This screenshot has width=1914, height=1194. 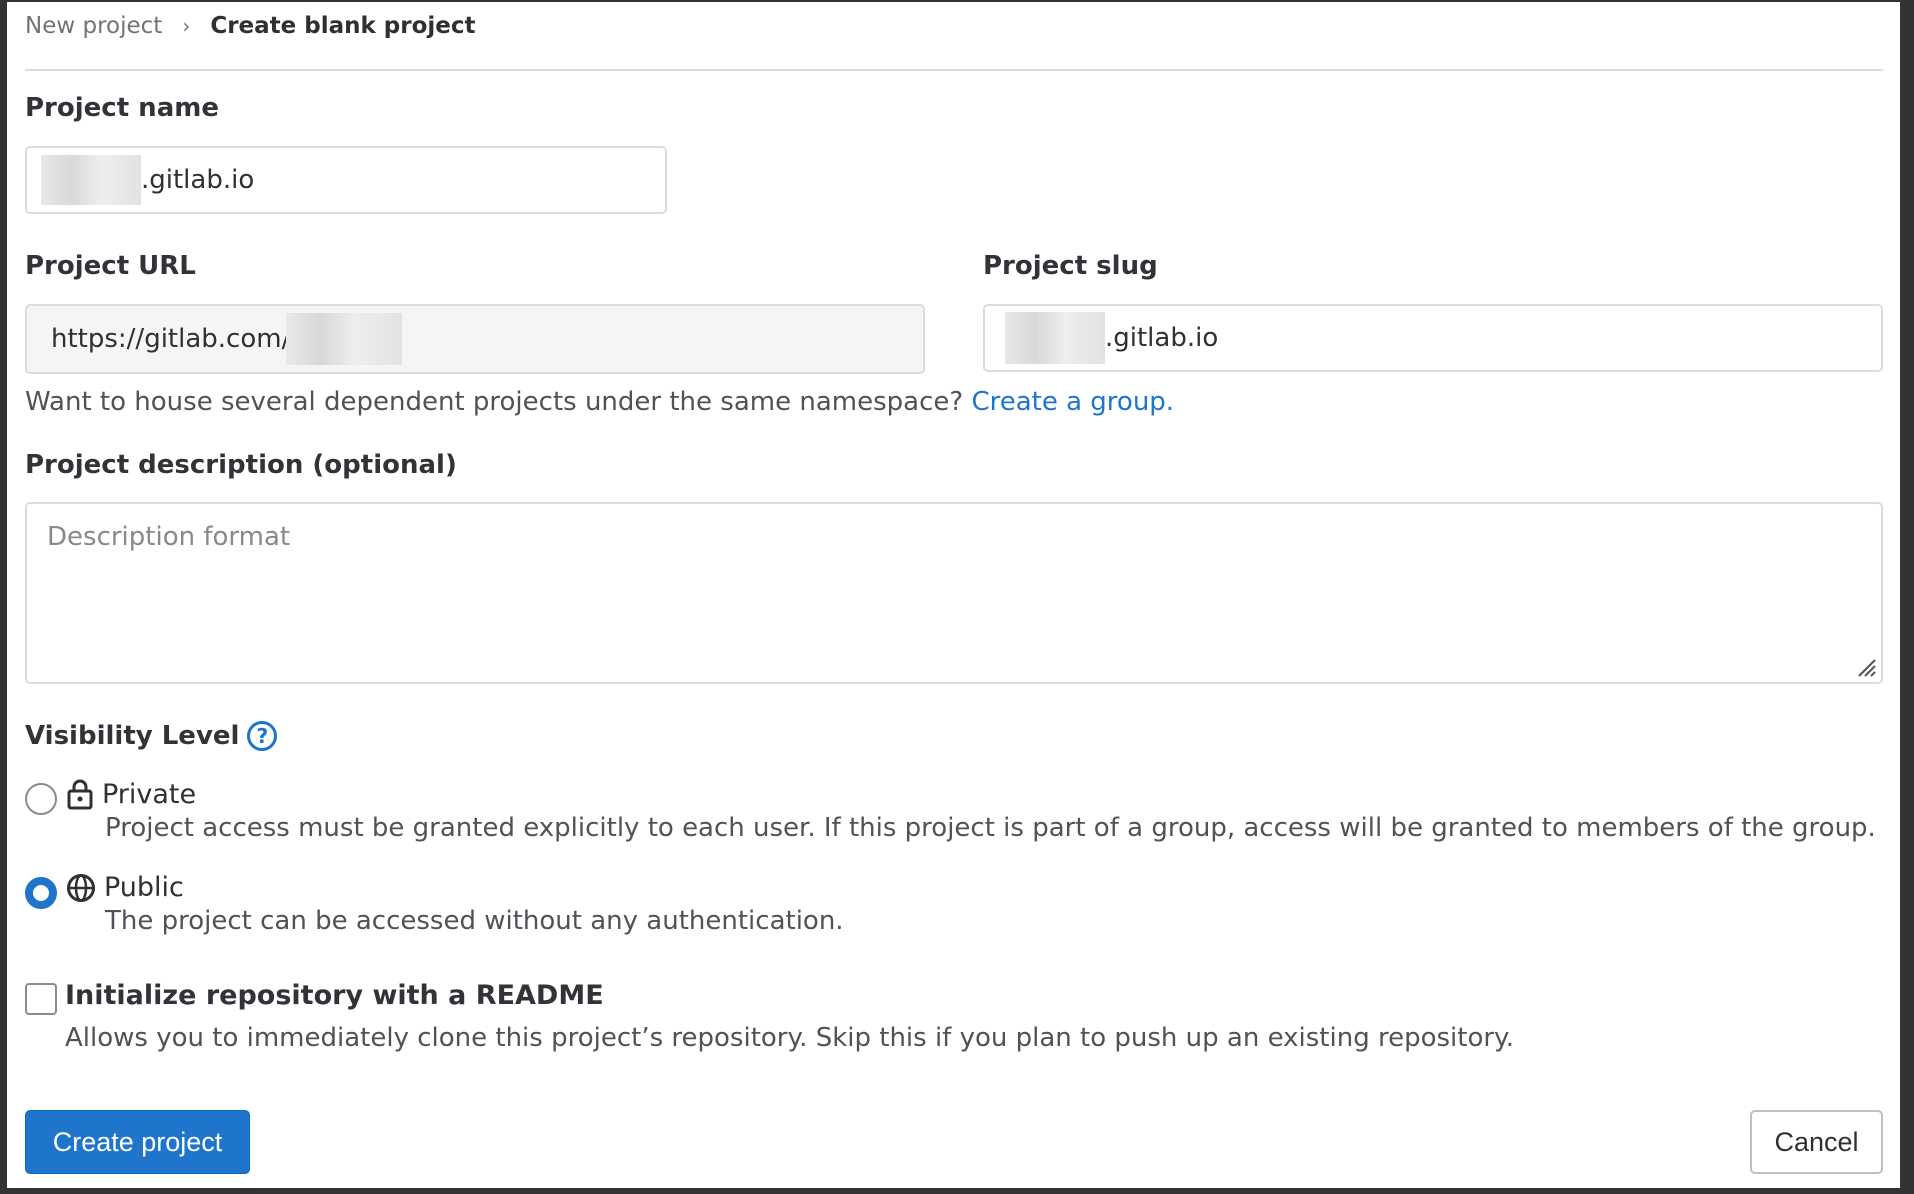 I want to click on project-slug-label: Project slug, so click(x=1070, y=266).